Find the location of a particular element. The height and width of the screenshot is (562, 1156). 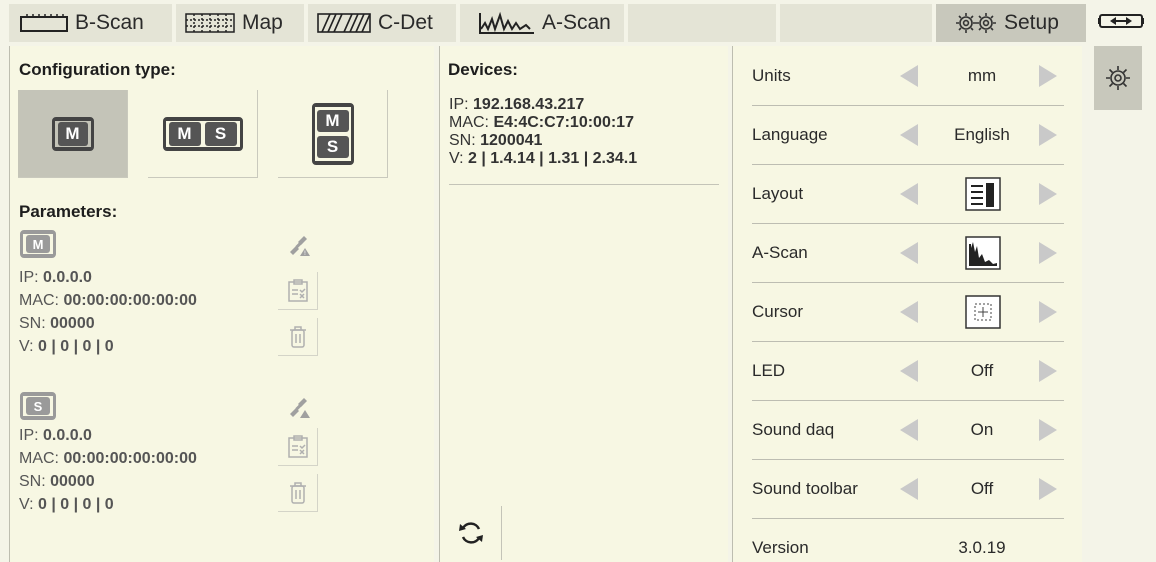

tab-map: Map is located at coordinates (240, 23).